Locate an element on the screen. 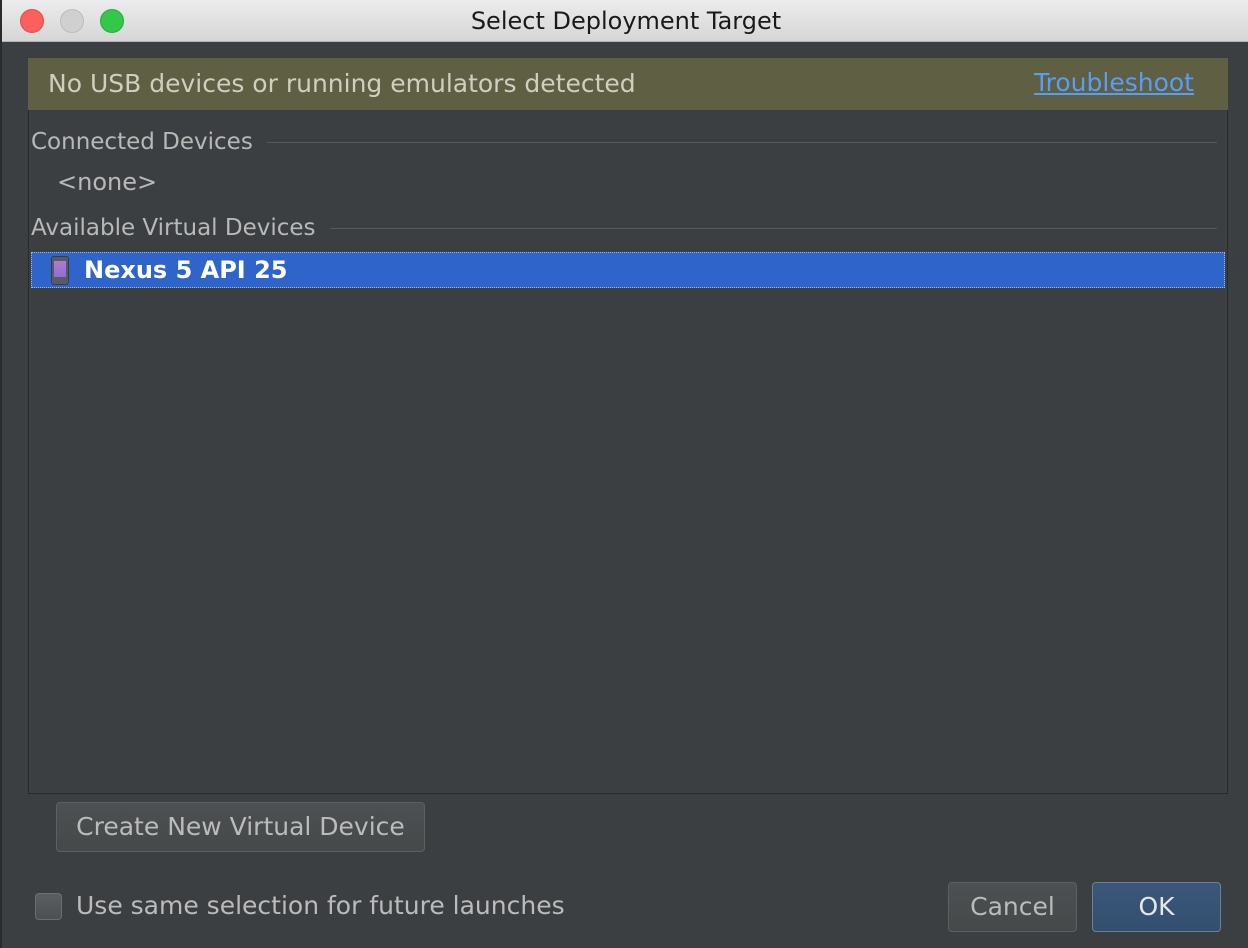 The image size is (1248, 948). window-title: Select Deployment Target is located at coordinates (626, 21).